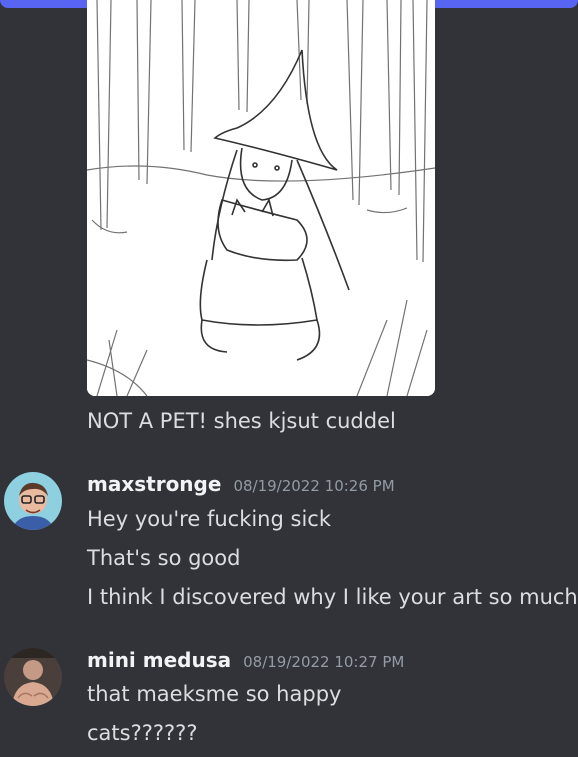 This screenshot has width=578, height=757. I want to click on message-timestamp: 08/19/2022 10:27 PM, so click(324, 662).